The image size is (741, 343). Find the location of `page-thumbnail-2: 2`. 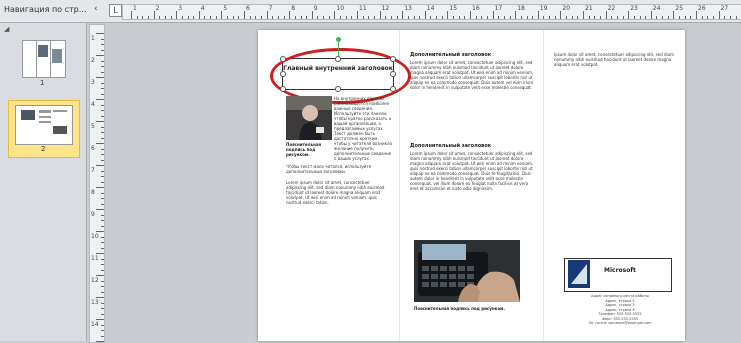

page-thumbnail-2: 2 is located at coordinates (44, 129).